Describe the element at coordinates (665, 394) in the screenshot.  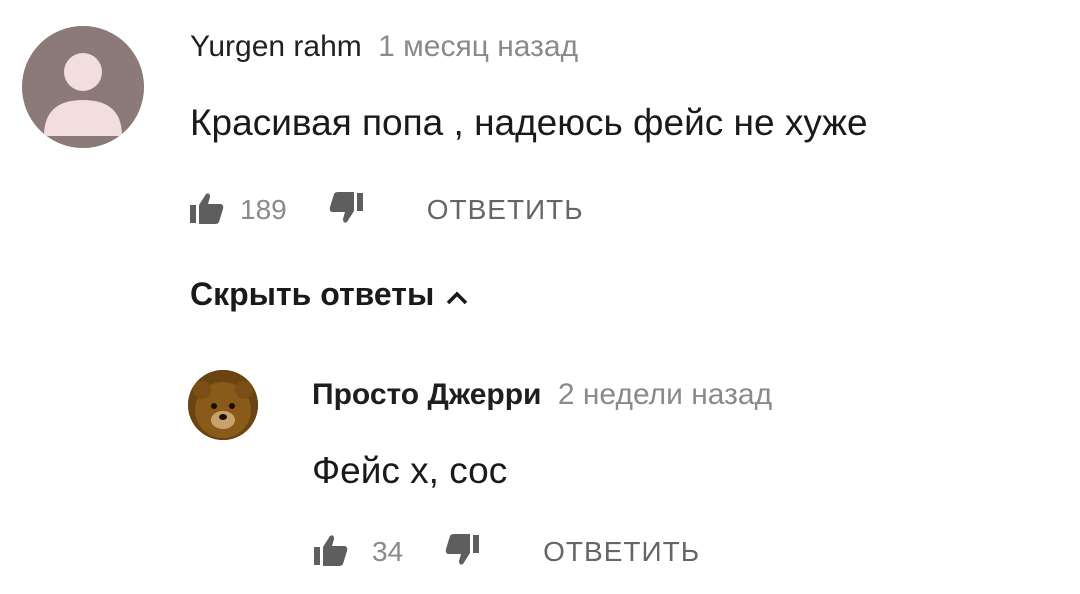
I see `reply-time: 2 недели назад` at that location.